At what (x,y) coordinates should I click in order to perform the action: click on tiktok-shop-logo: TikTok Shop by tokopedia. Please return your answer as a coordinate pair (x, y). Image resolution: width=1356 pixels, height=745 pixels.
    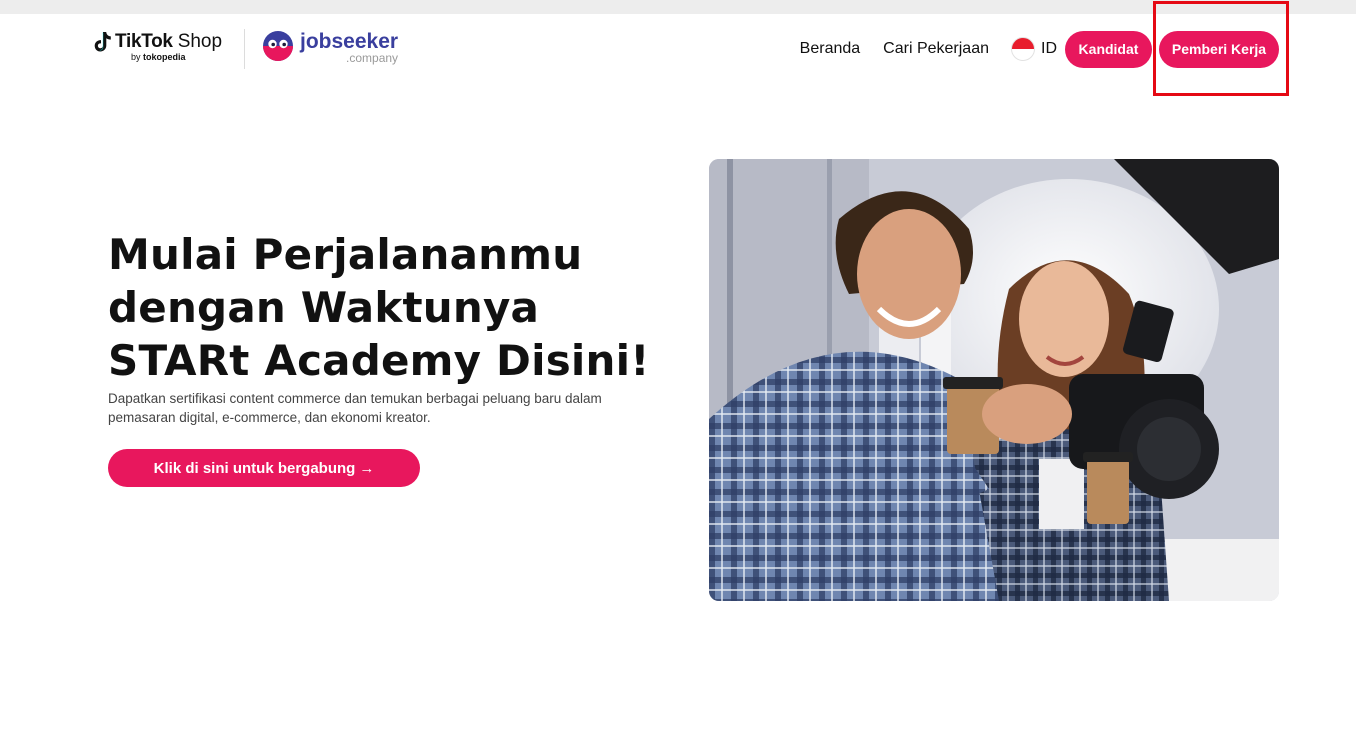
    Looking at the image, I should click on (158, 46).